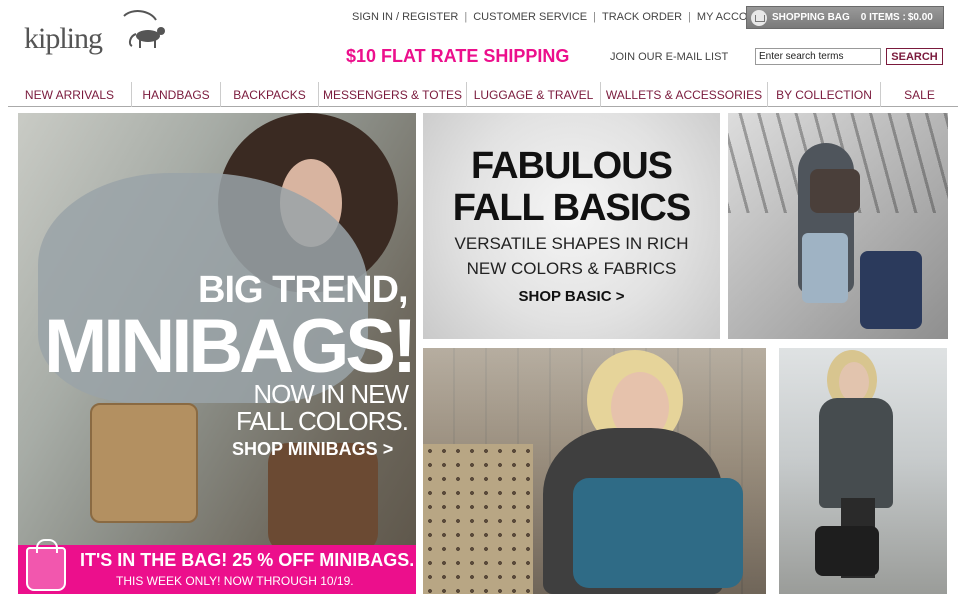  Describe the element at coordinates (811, 17) in the screenshot. I see `shopping-bag-label: SHOPPING BAG` at that location.